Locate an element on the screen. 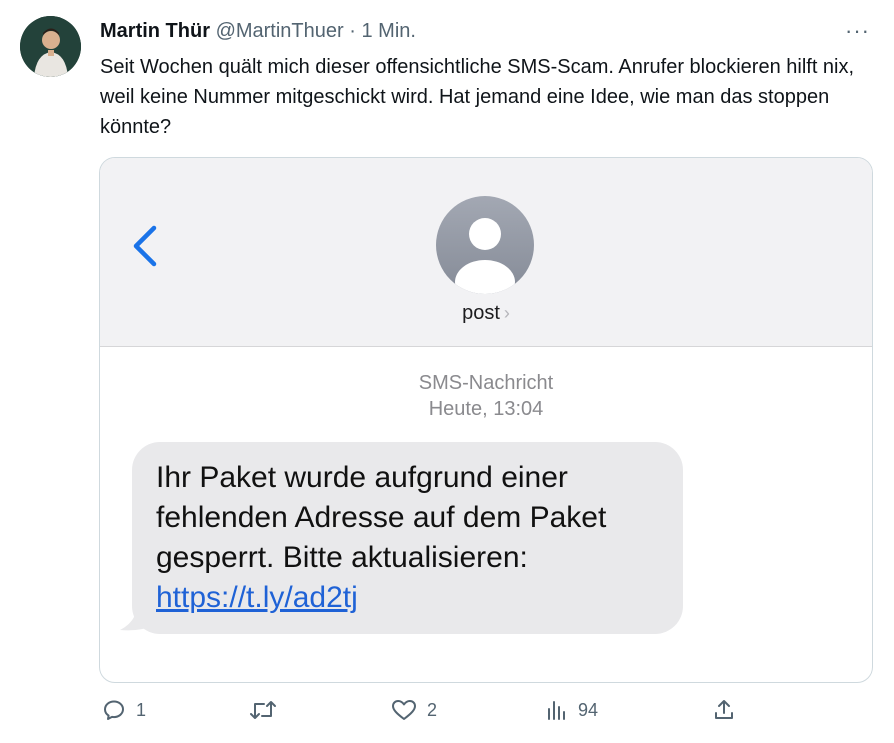 The height and width of the screenshot is (743, 894). retweet-button is located at coordinates (268, 710).